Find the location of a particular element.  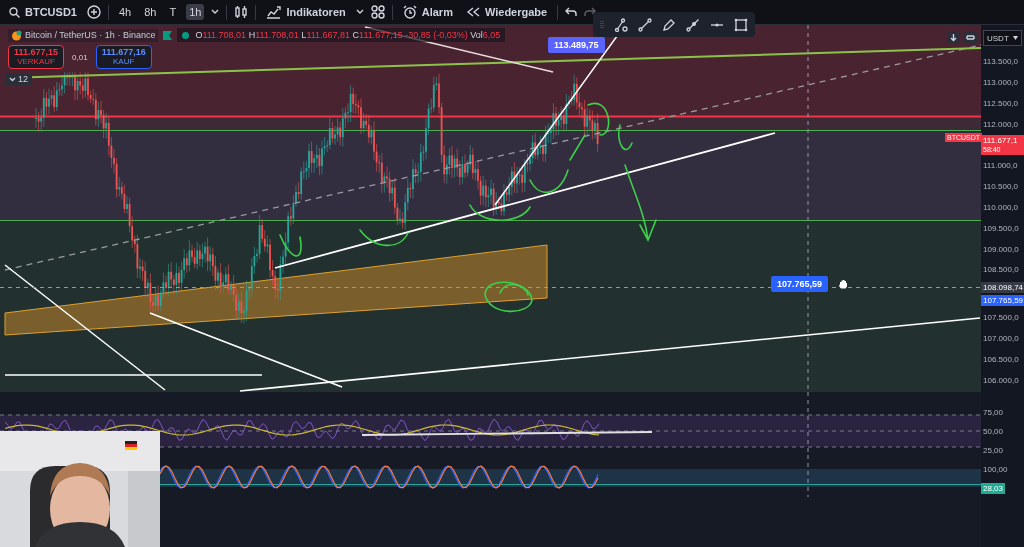

status-dot-icon is located at coordinates (186, 35).